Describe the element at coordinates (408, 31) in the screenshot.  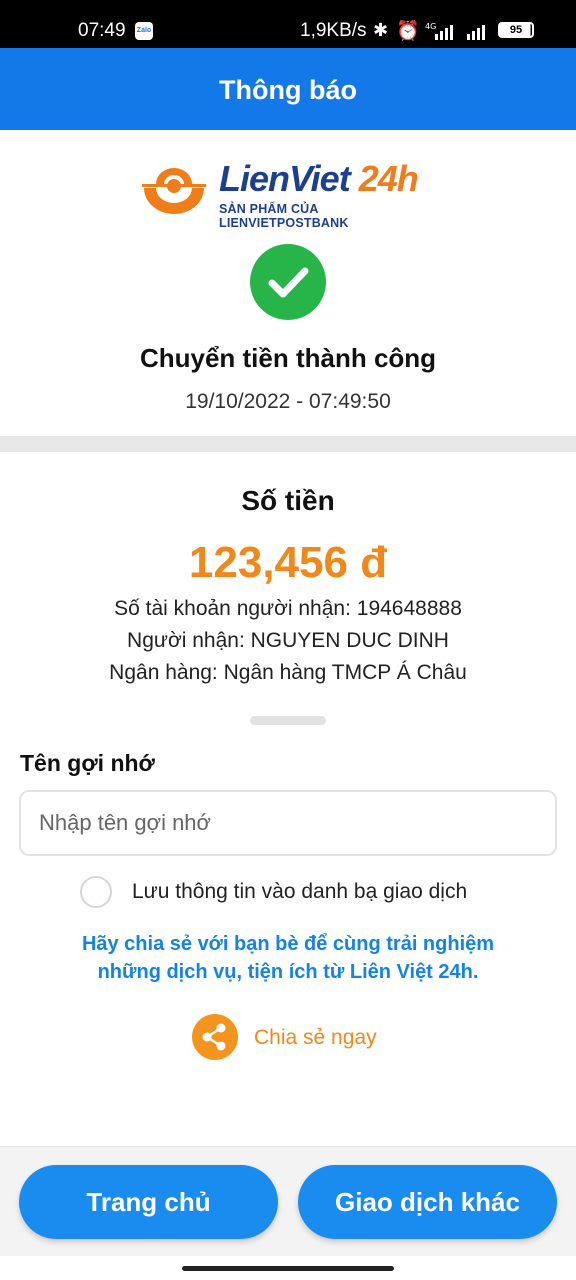
I see `alarm-icon: ⏰` at that location.